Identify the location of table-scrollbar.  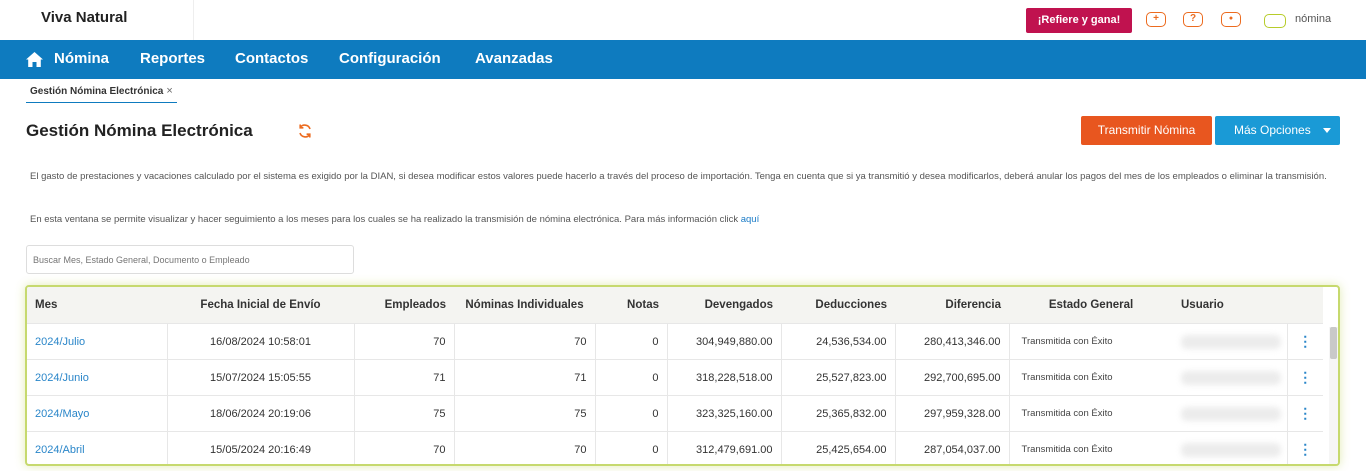
(1333, 395).